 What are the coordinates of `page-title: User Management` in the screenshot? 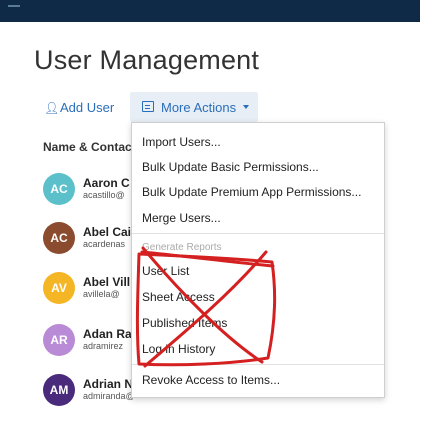 It's located at (147, 60).